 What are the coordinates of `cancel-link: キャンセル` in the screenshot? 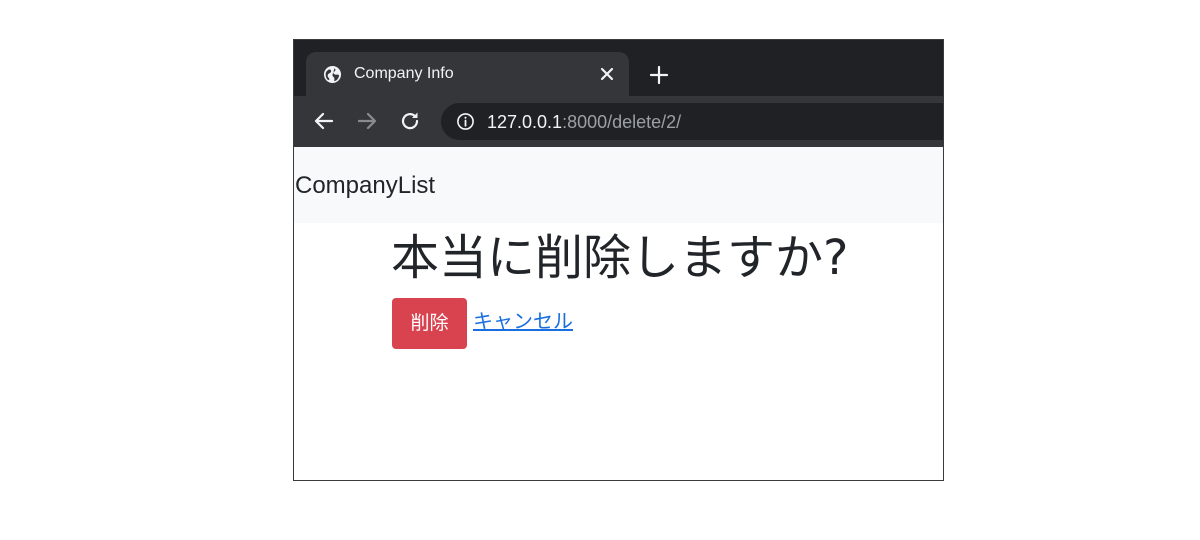 It's located at (523, 321).